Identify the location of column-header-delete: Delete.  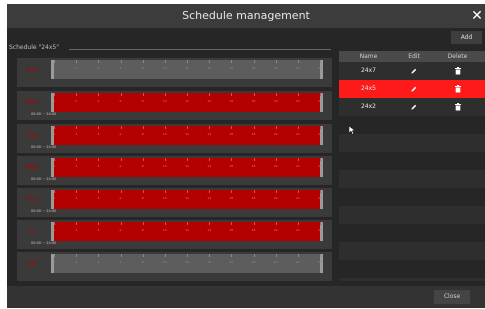
(457, 56).